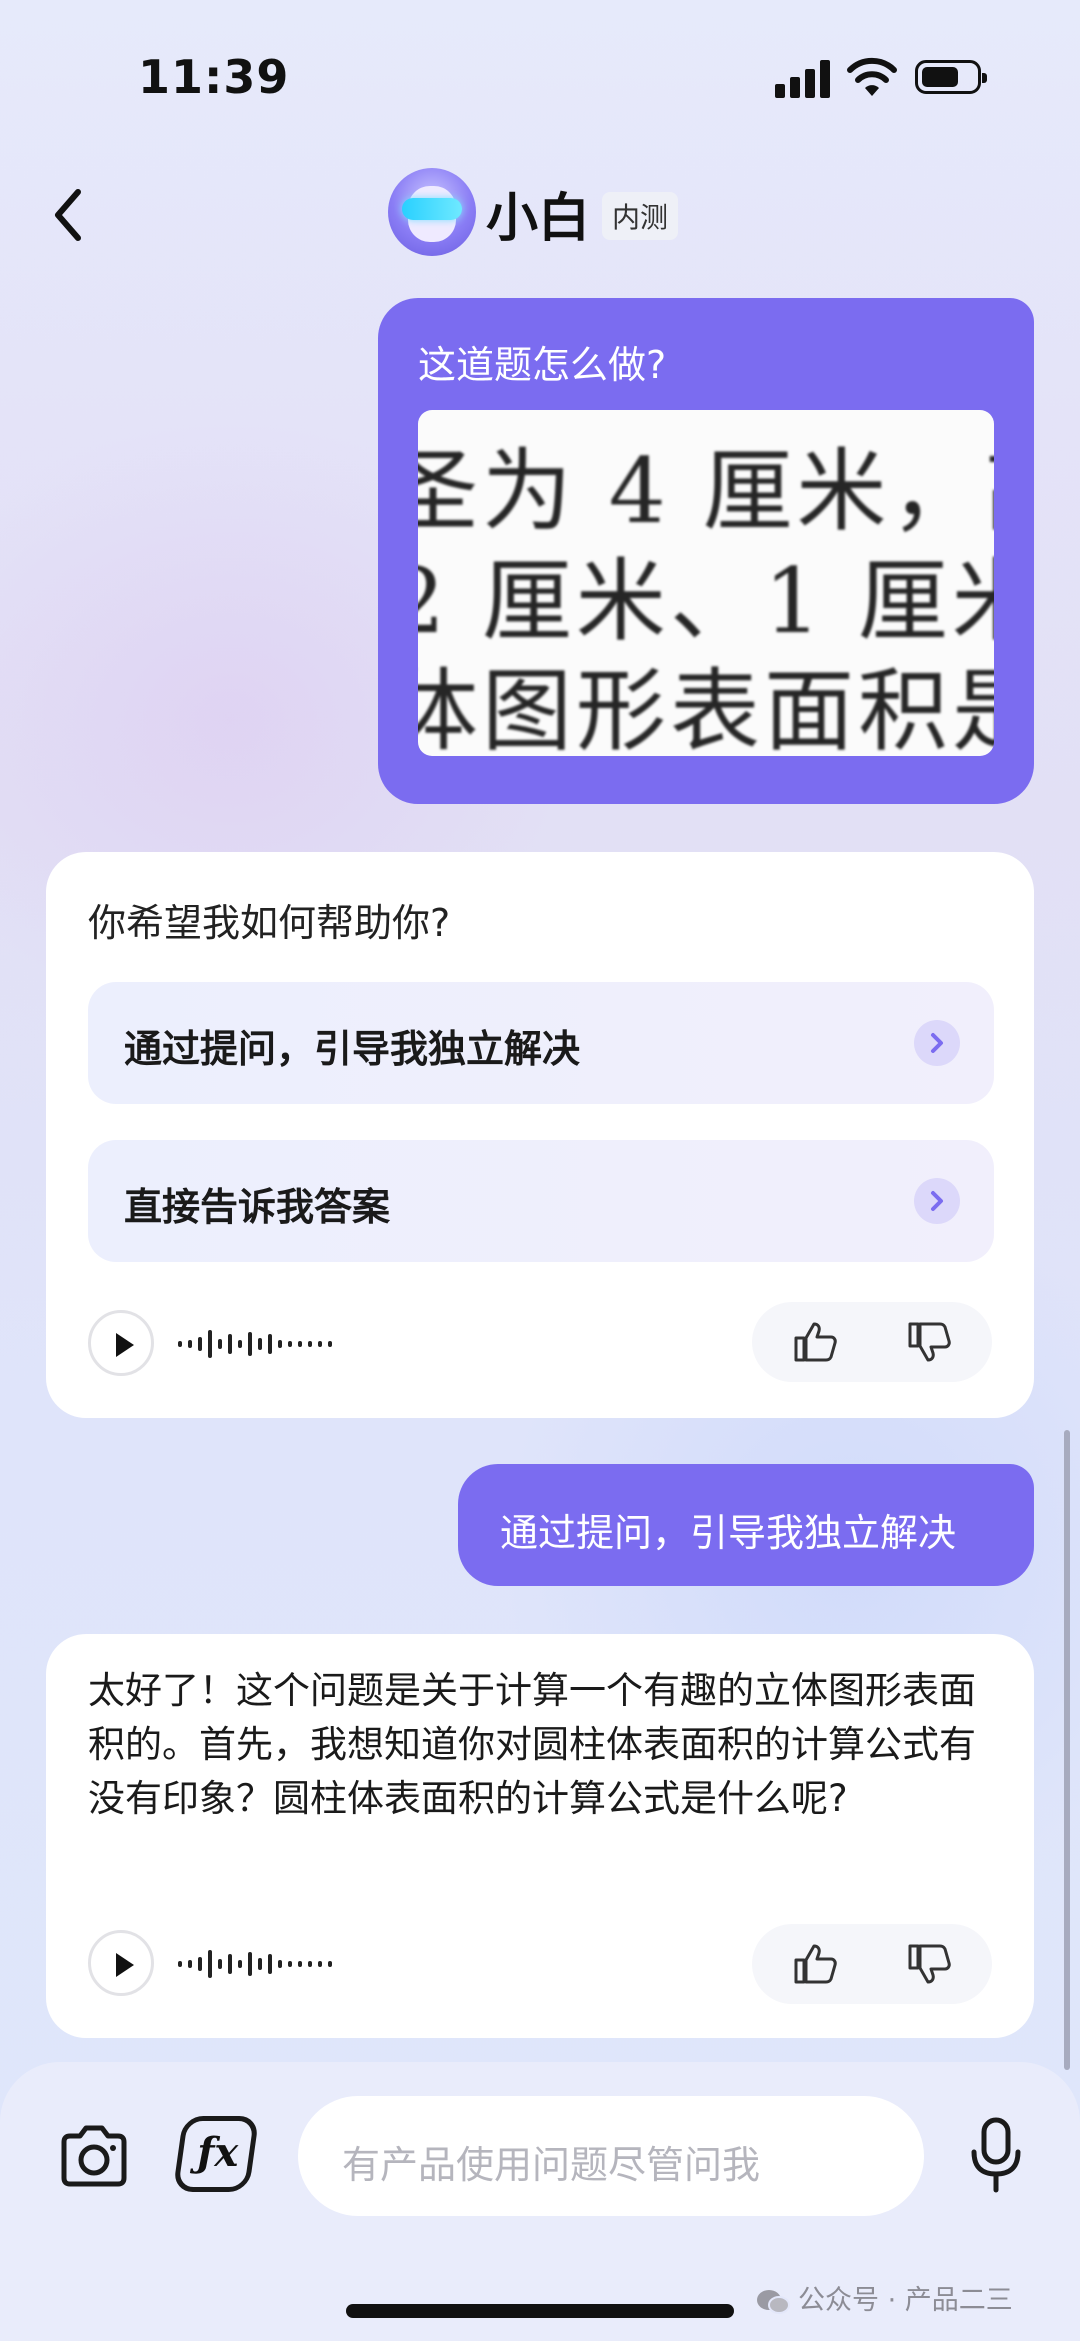 The image size is (1080, 2341). I want to click on watermark: 公众号 · 产品二三, so click(884, 2297).